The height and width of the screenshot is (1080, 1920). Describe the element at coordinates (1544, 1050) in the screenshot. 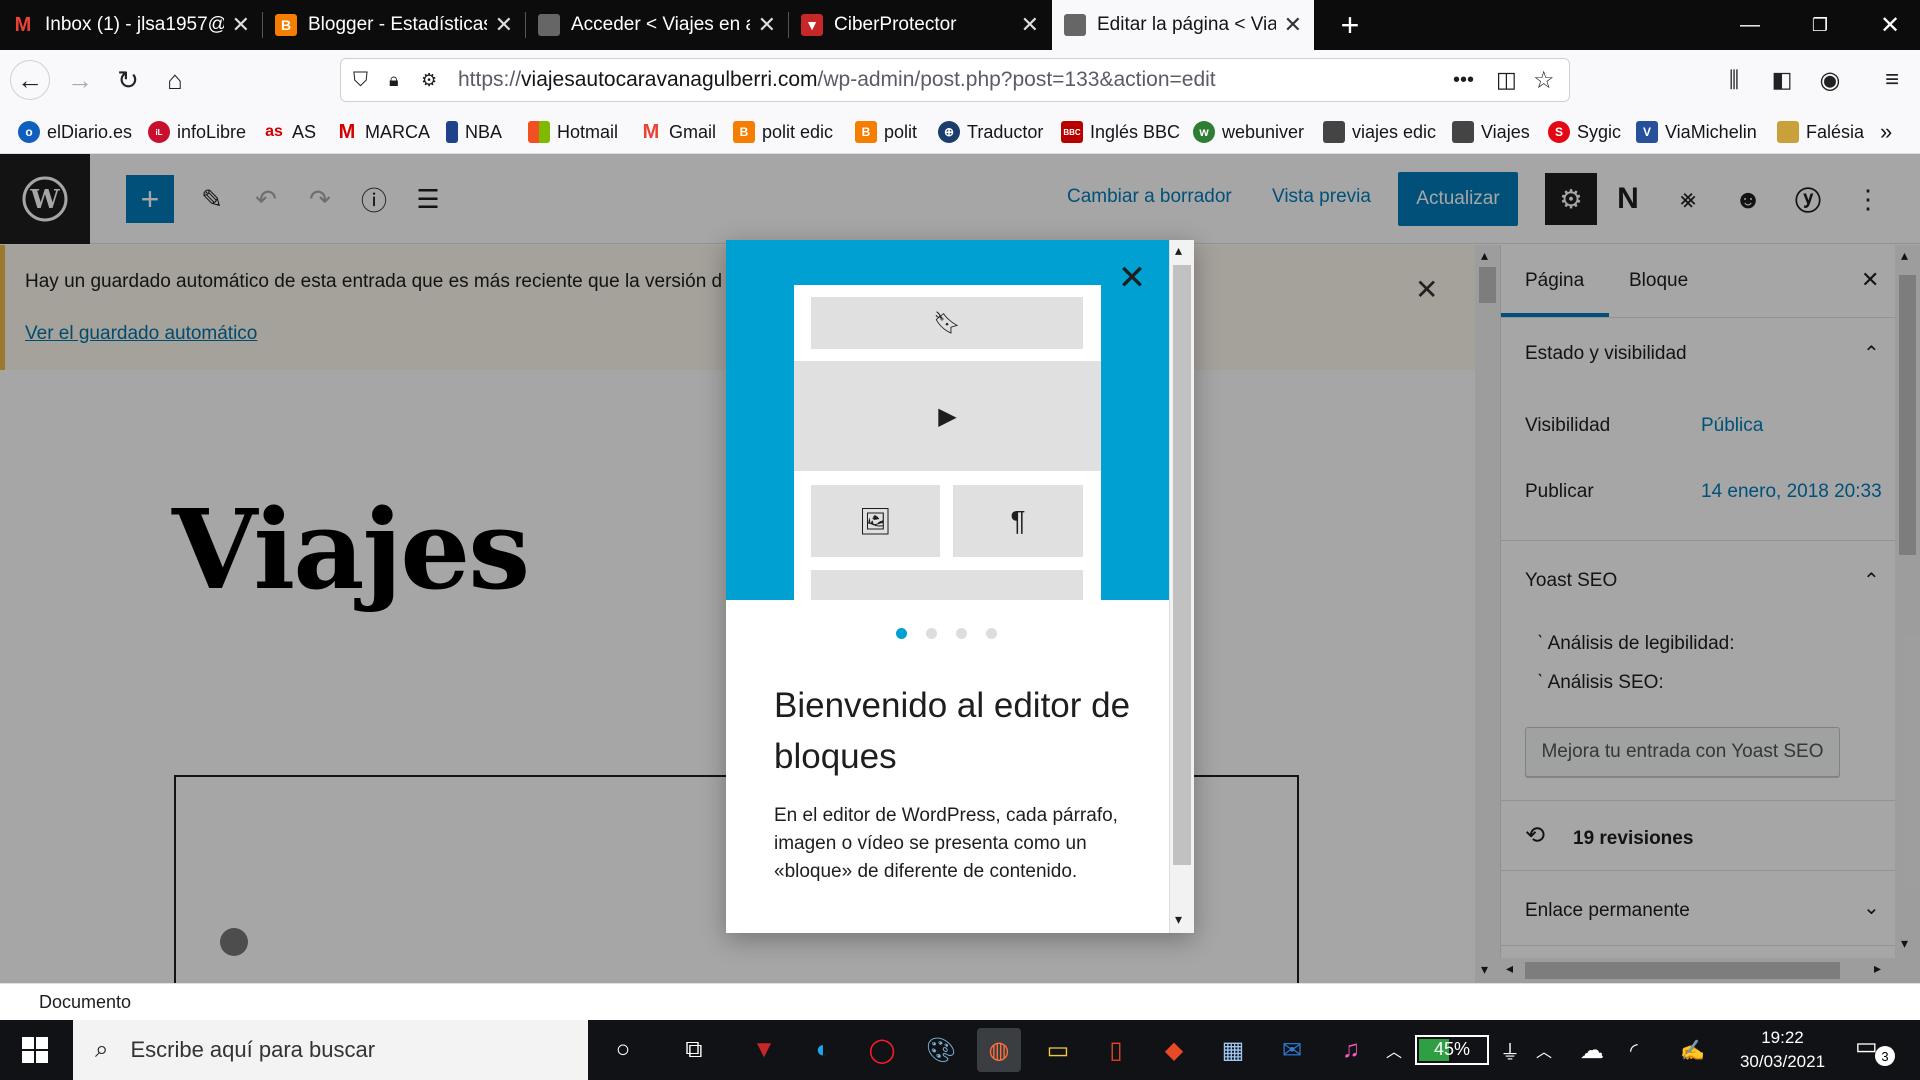

I see `show-hidden-icons: ︿` at that location.